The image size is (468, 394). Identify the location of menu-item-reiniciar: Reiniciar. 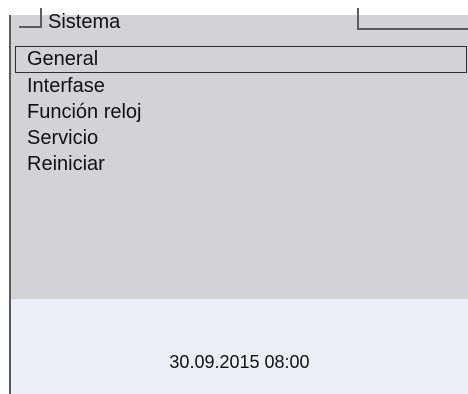
(241, 164).